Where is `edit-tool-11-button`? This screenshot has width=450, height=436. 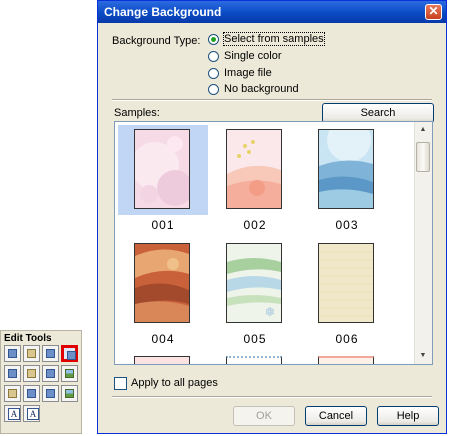
edit-tool-11-button is located at coordinates (50, 393).